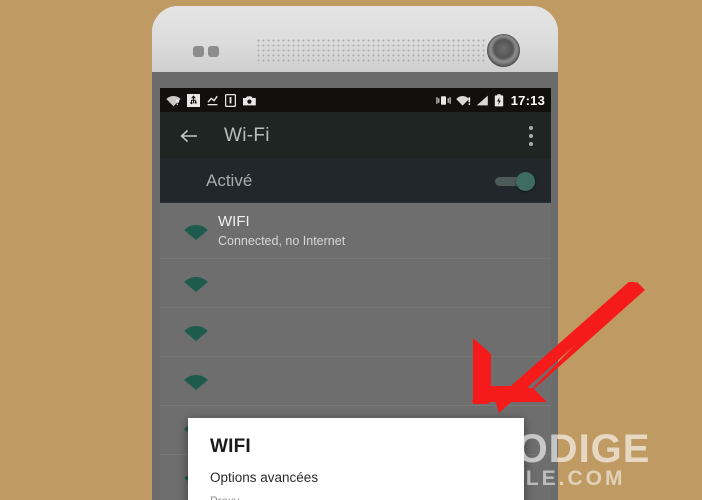 The height and width of the screenshot is (500, 702). I want to click on back-arrow-icon, so click(189, 136).